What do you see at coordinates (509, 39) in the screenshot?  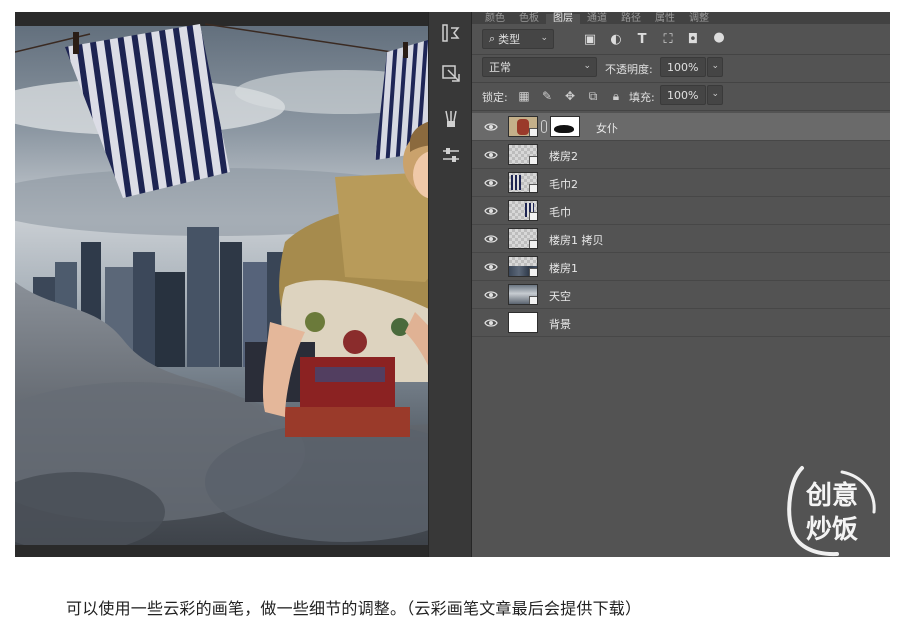 I see `layer-filter-label: 类型` at bounding box center [509, 39].